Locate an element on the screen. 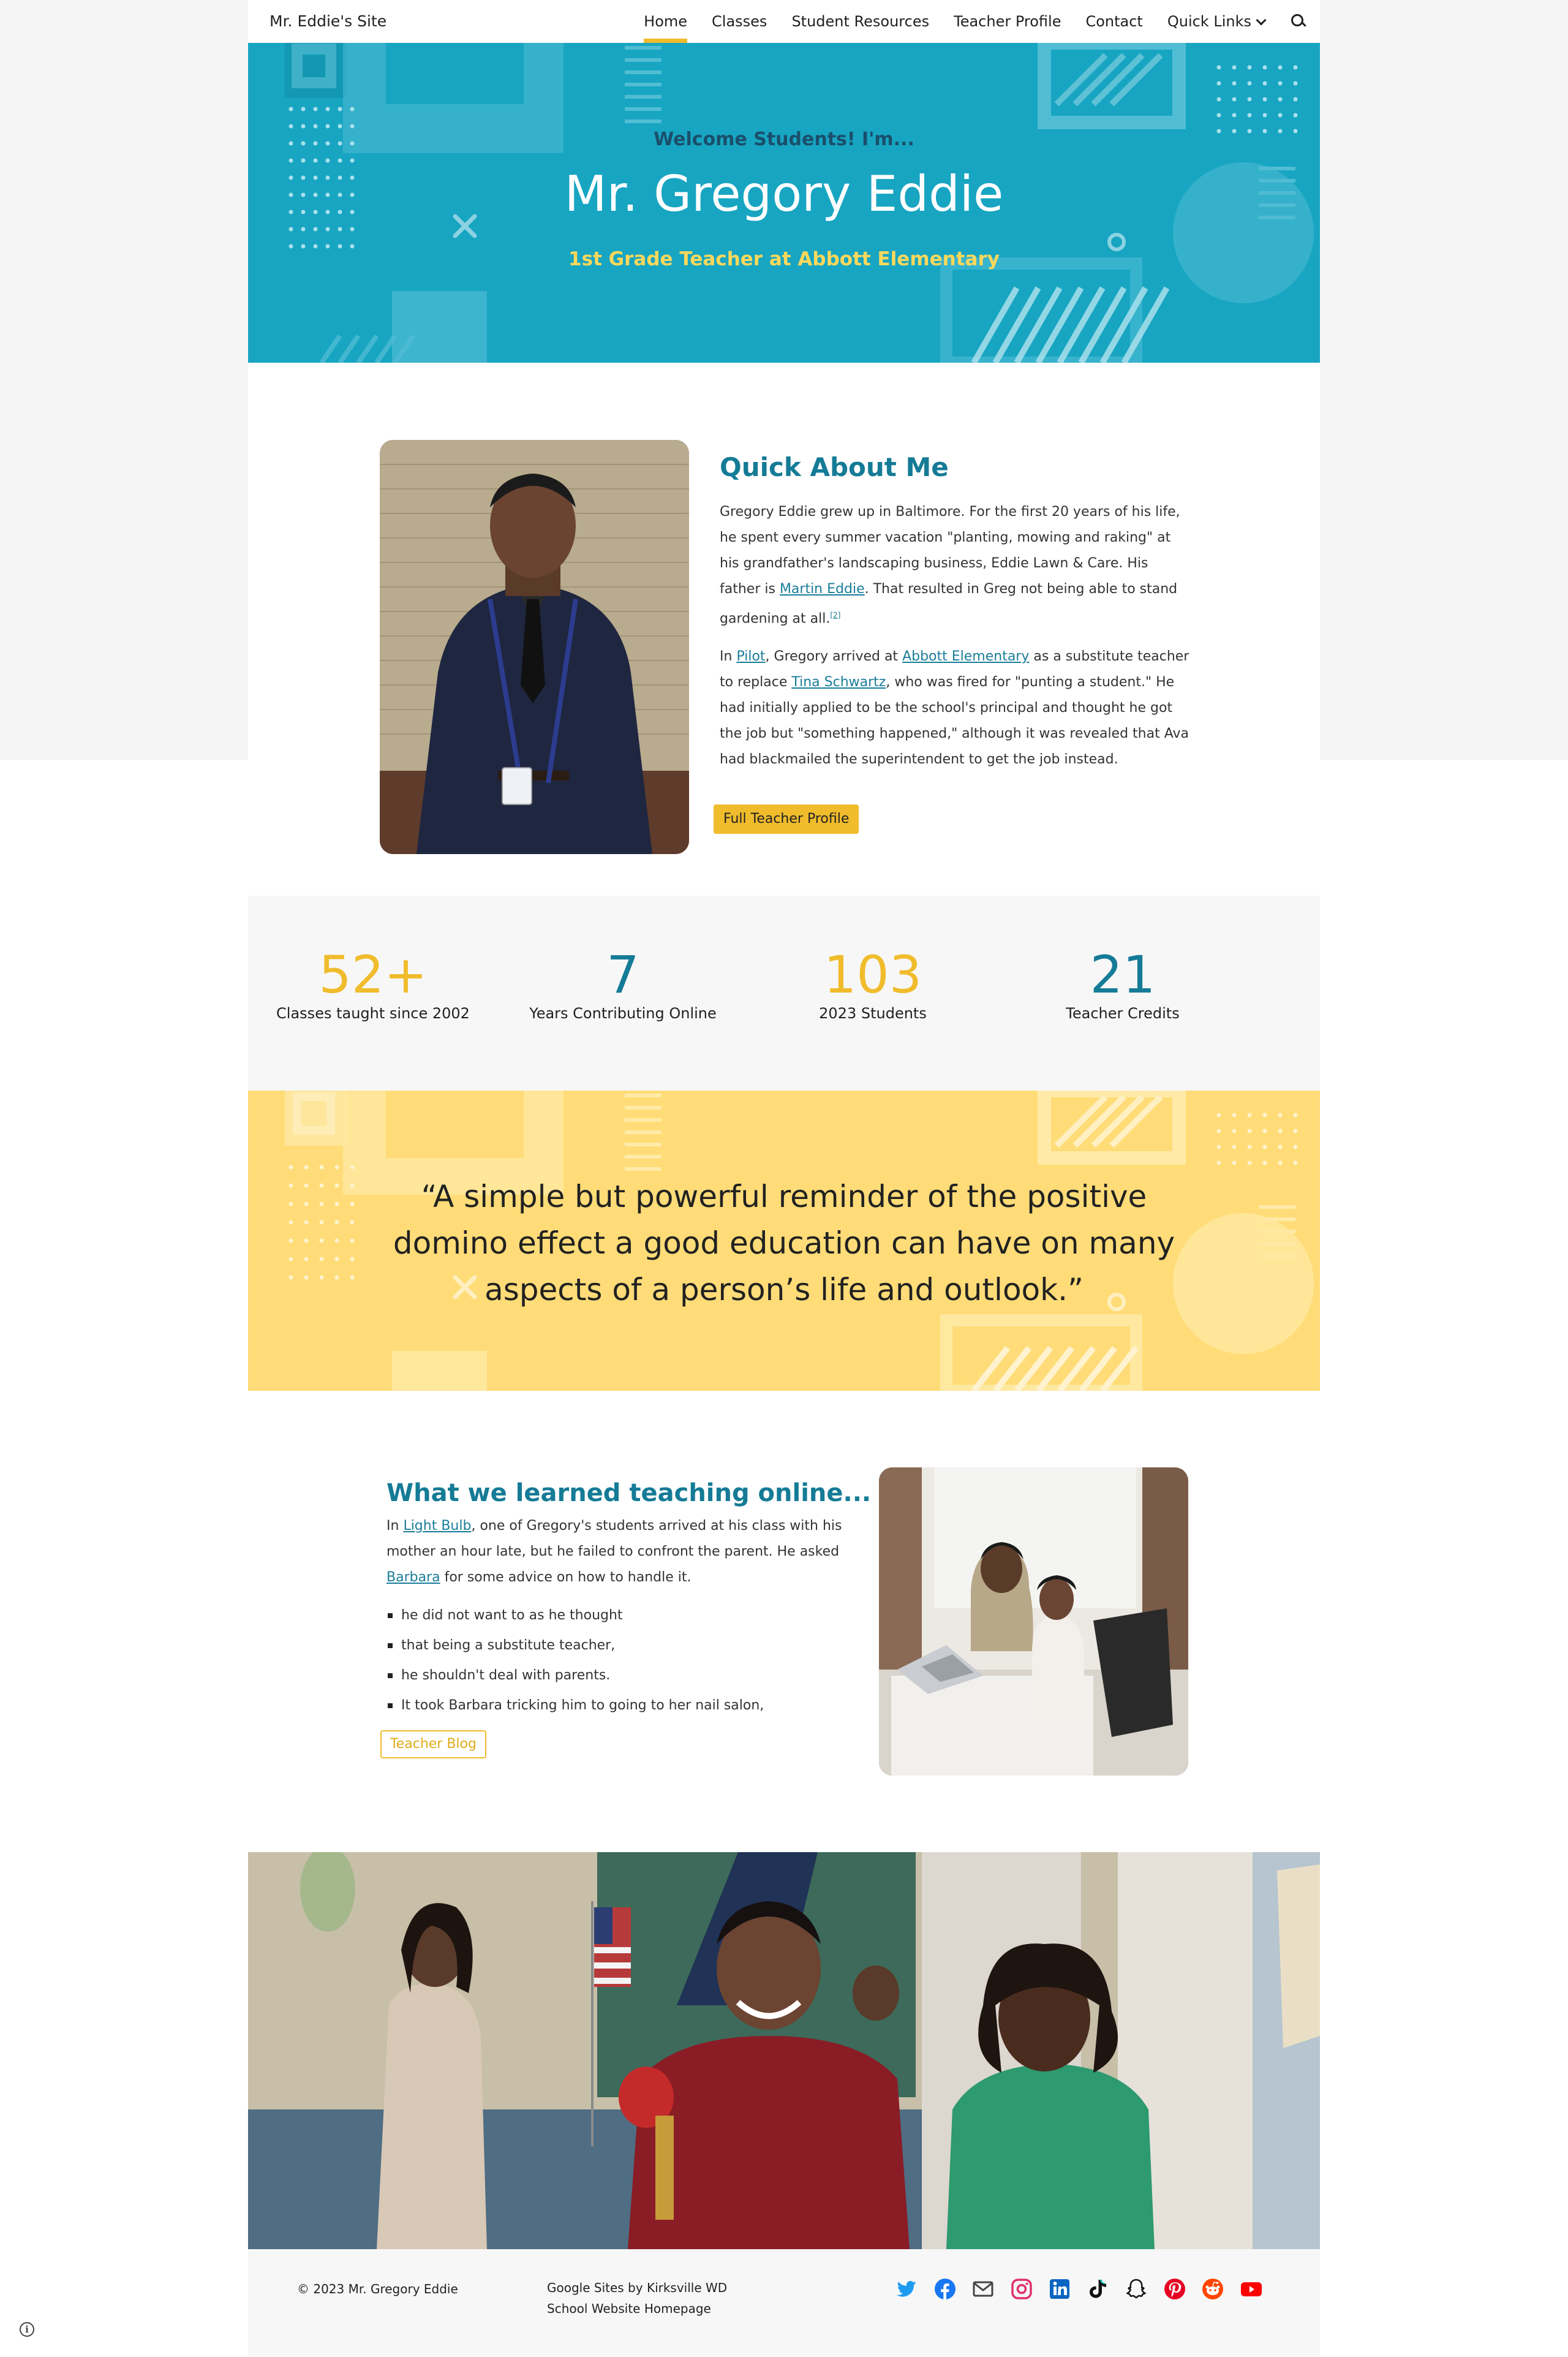 The image size is (1568, 2357). hero-title: Mr. Gregory Eddie is located at coordinates (784, 193).